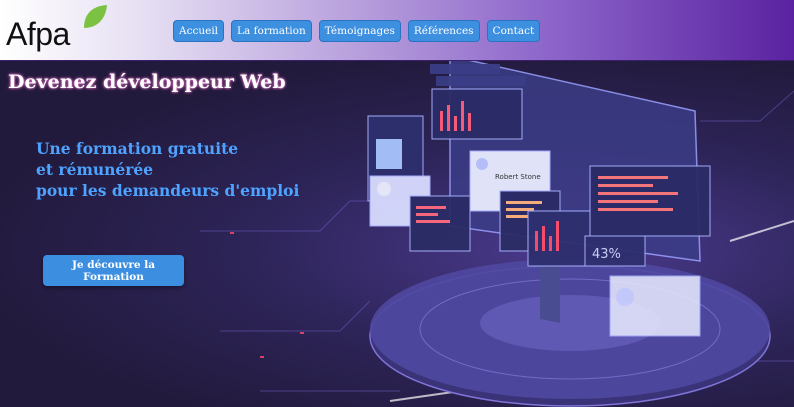 This screenshot has height=407, width=794. I want to click on leaf-icon, so click(95, 16).